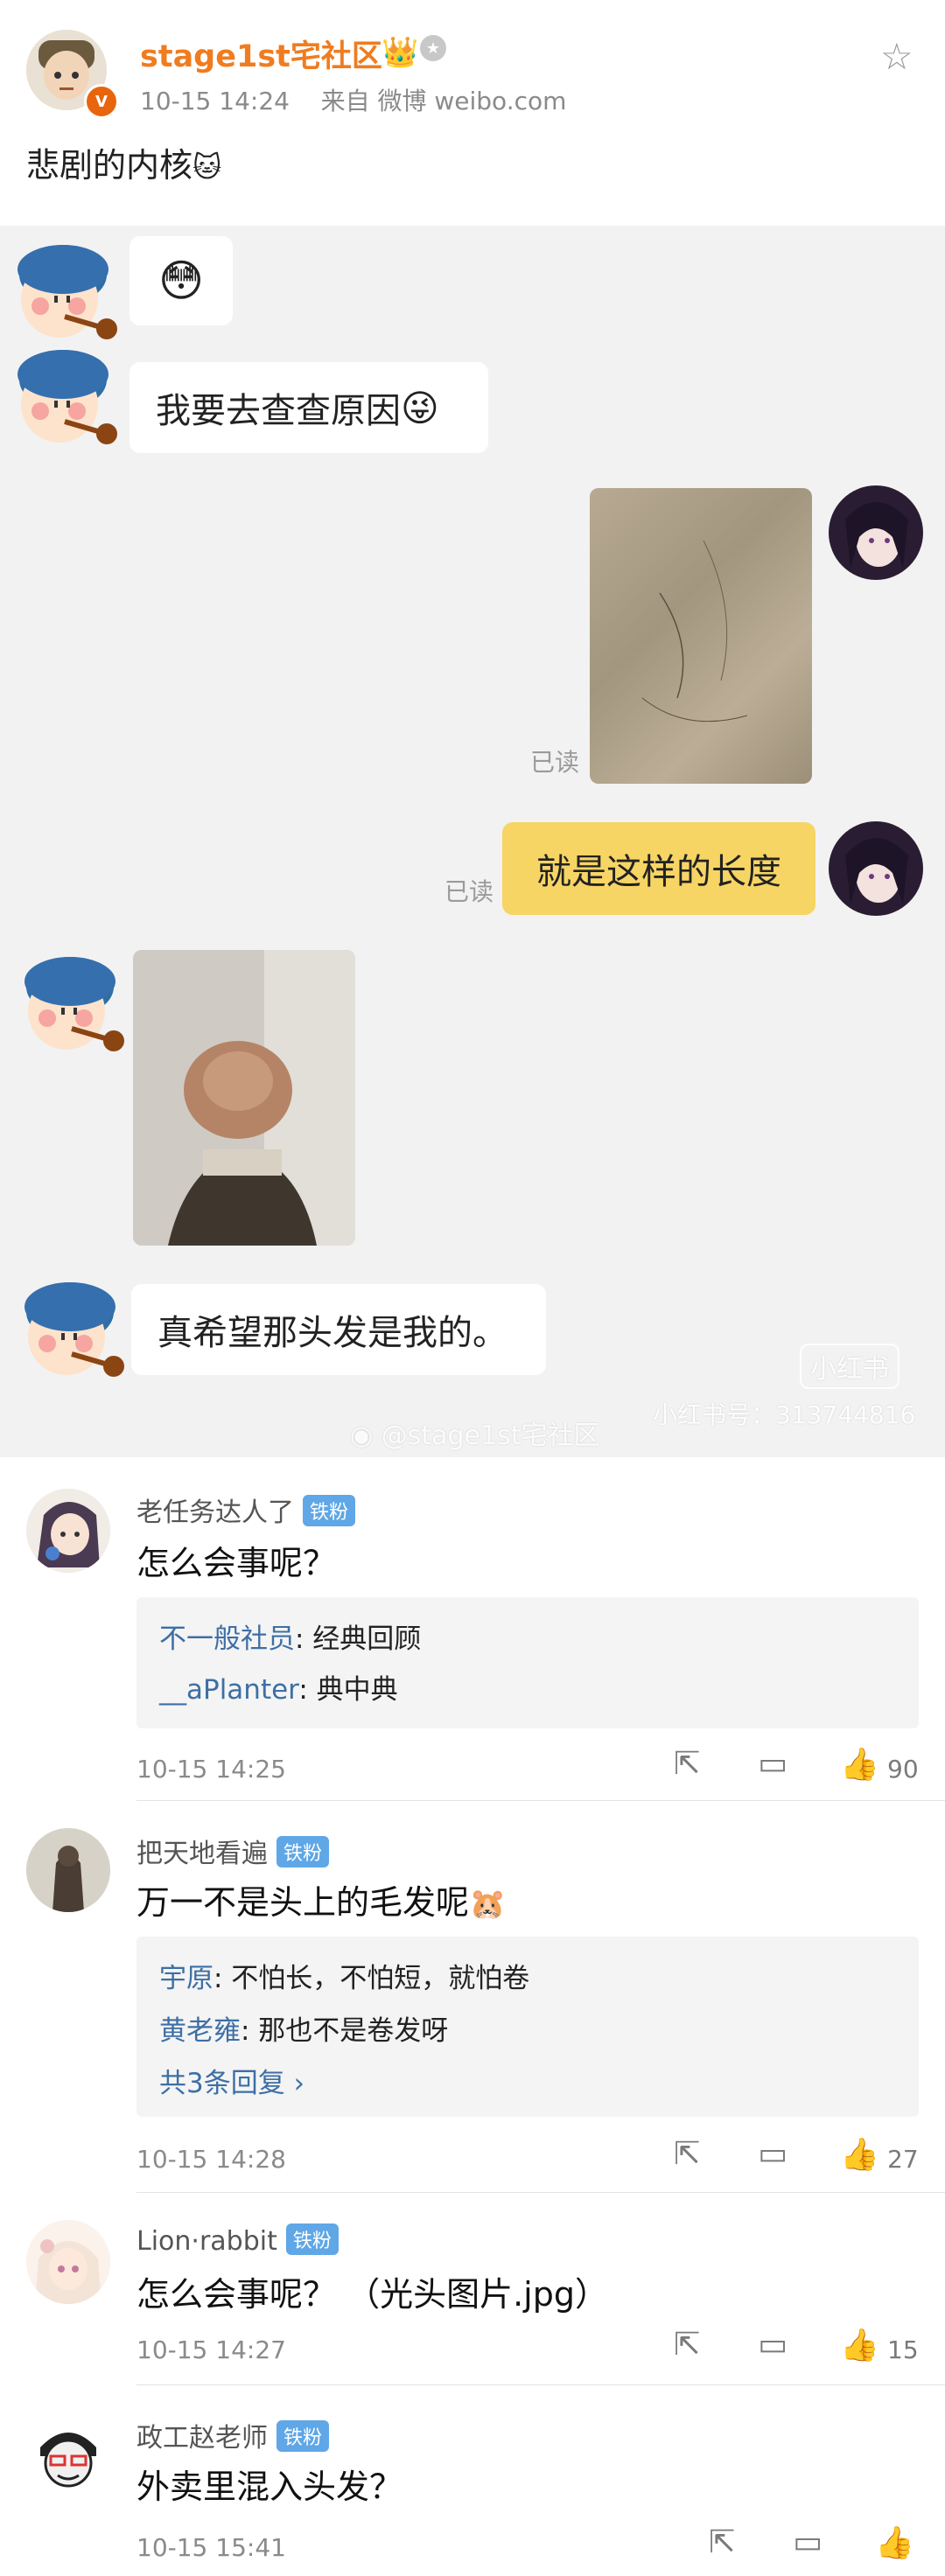 The width and height of the screenshot is (945, 2576). Describe the element at coordinates (261, 53) in the screenshot. I see `author-name: stage1st宅社区` at that location.